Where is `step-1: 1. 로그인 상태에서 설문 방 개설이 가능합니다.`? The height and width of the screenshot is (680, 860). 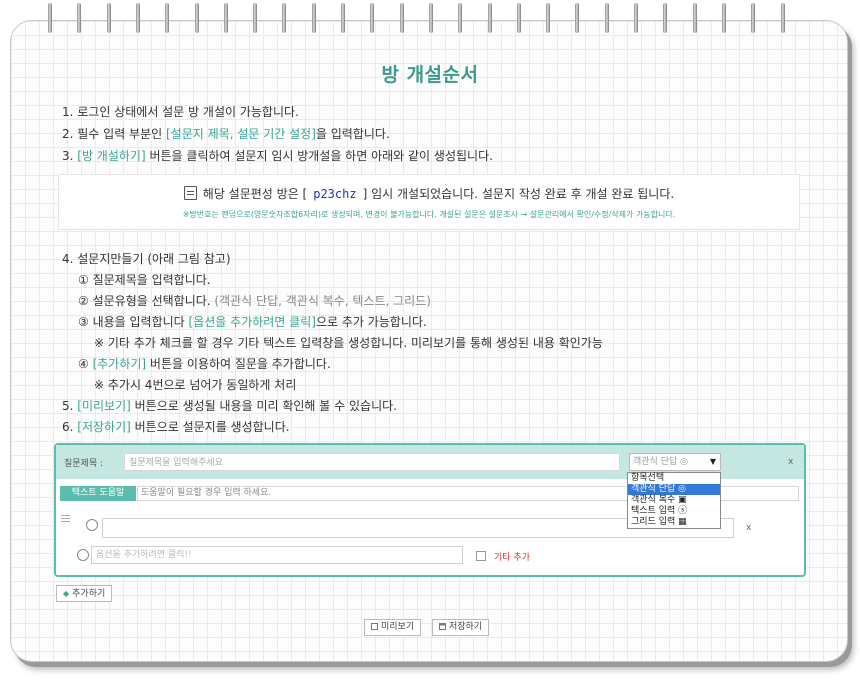 step-1: 1. 로그인 상태에서 설문 방 개설이 가능합니다. is located at coordinates (180, 112).